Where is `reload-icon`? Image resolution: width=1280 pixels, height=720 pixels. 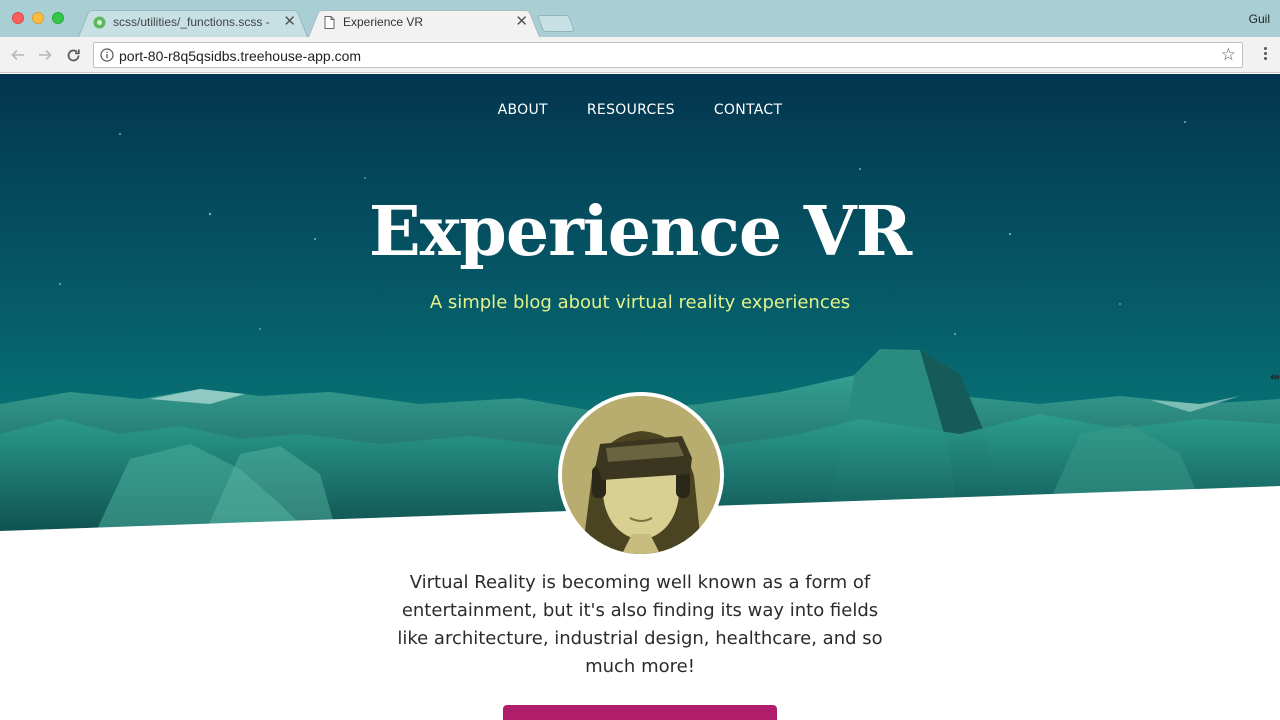
reload-icon is located at coordinates (73, 55).